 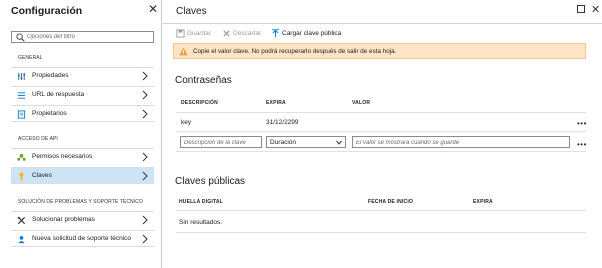 I want to click on nav-item-properties: Propiedades, so click(x=82, y=75).